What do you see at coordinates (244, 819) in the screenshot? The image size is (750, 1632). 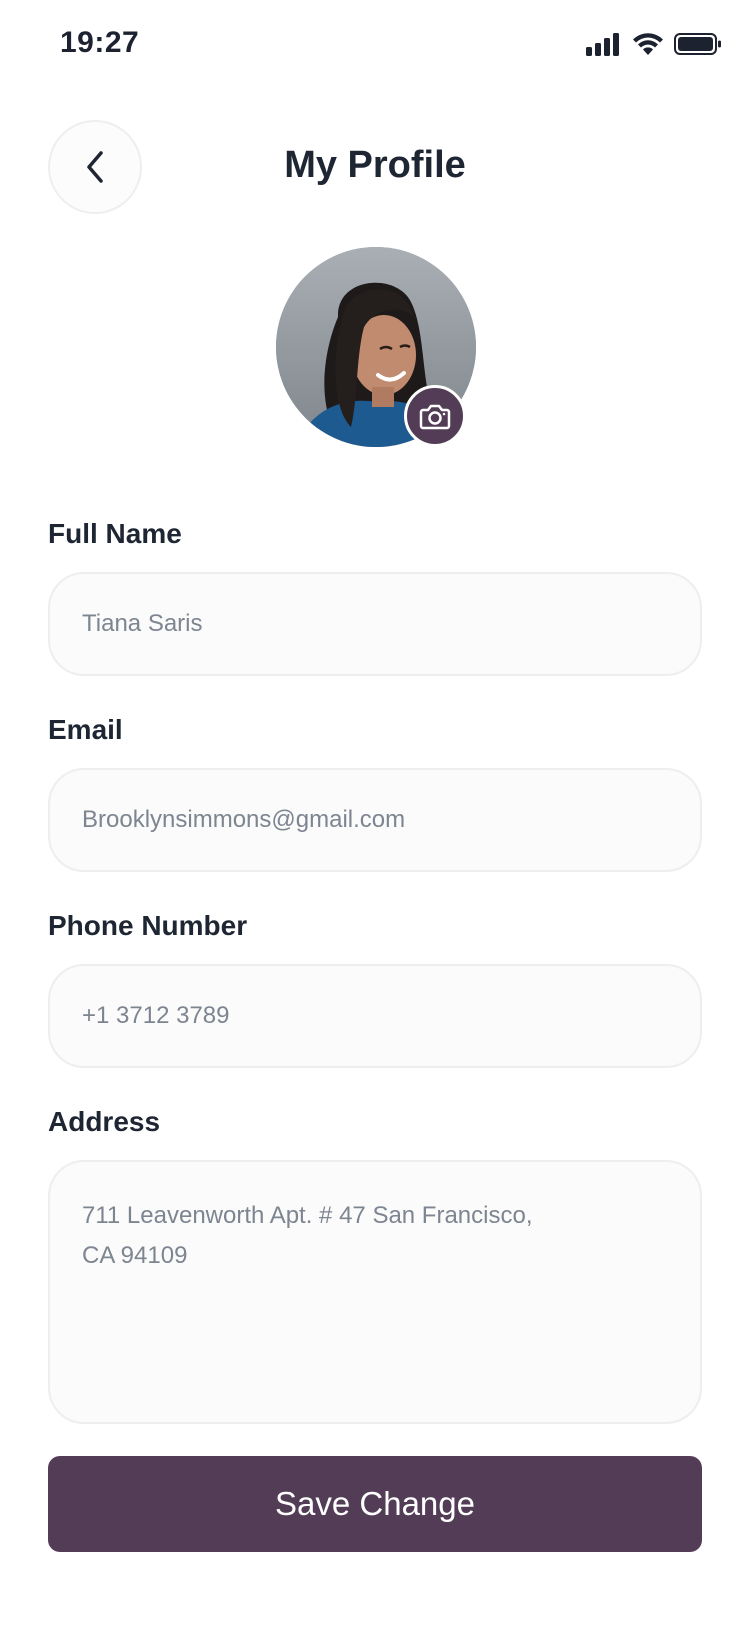 I see `email-value: Brooklynsimmons@gmail.com` at bounding box center [244, 819].